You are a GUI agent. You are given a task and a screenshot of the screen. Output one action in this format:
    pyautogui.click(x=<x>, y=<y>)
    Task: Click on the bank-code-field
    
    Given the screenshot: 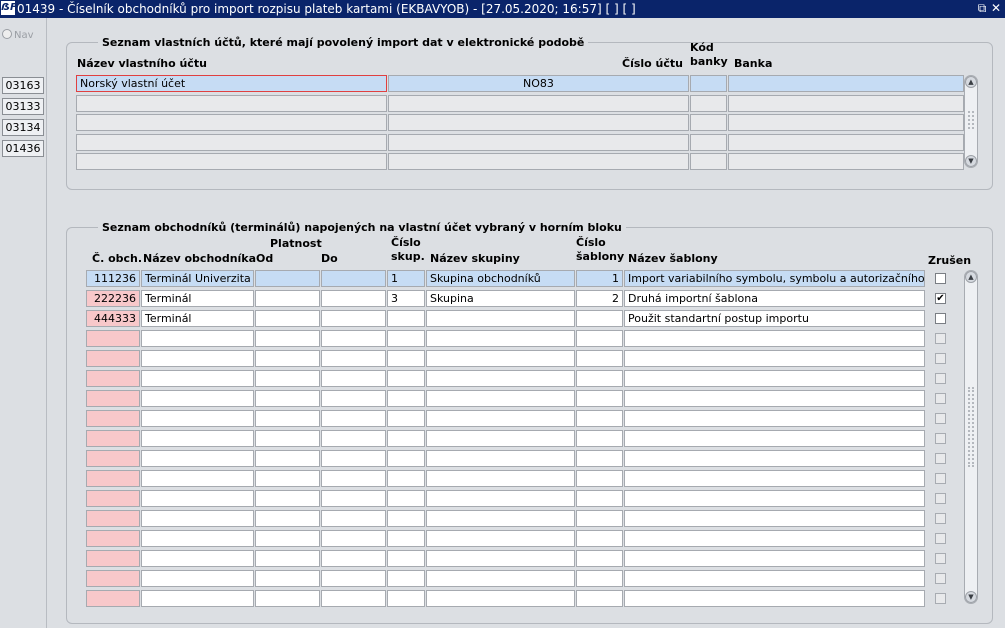 What is the action you would take?
    pyautogui.click(x=708, y=142)
    